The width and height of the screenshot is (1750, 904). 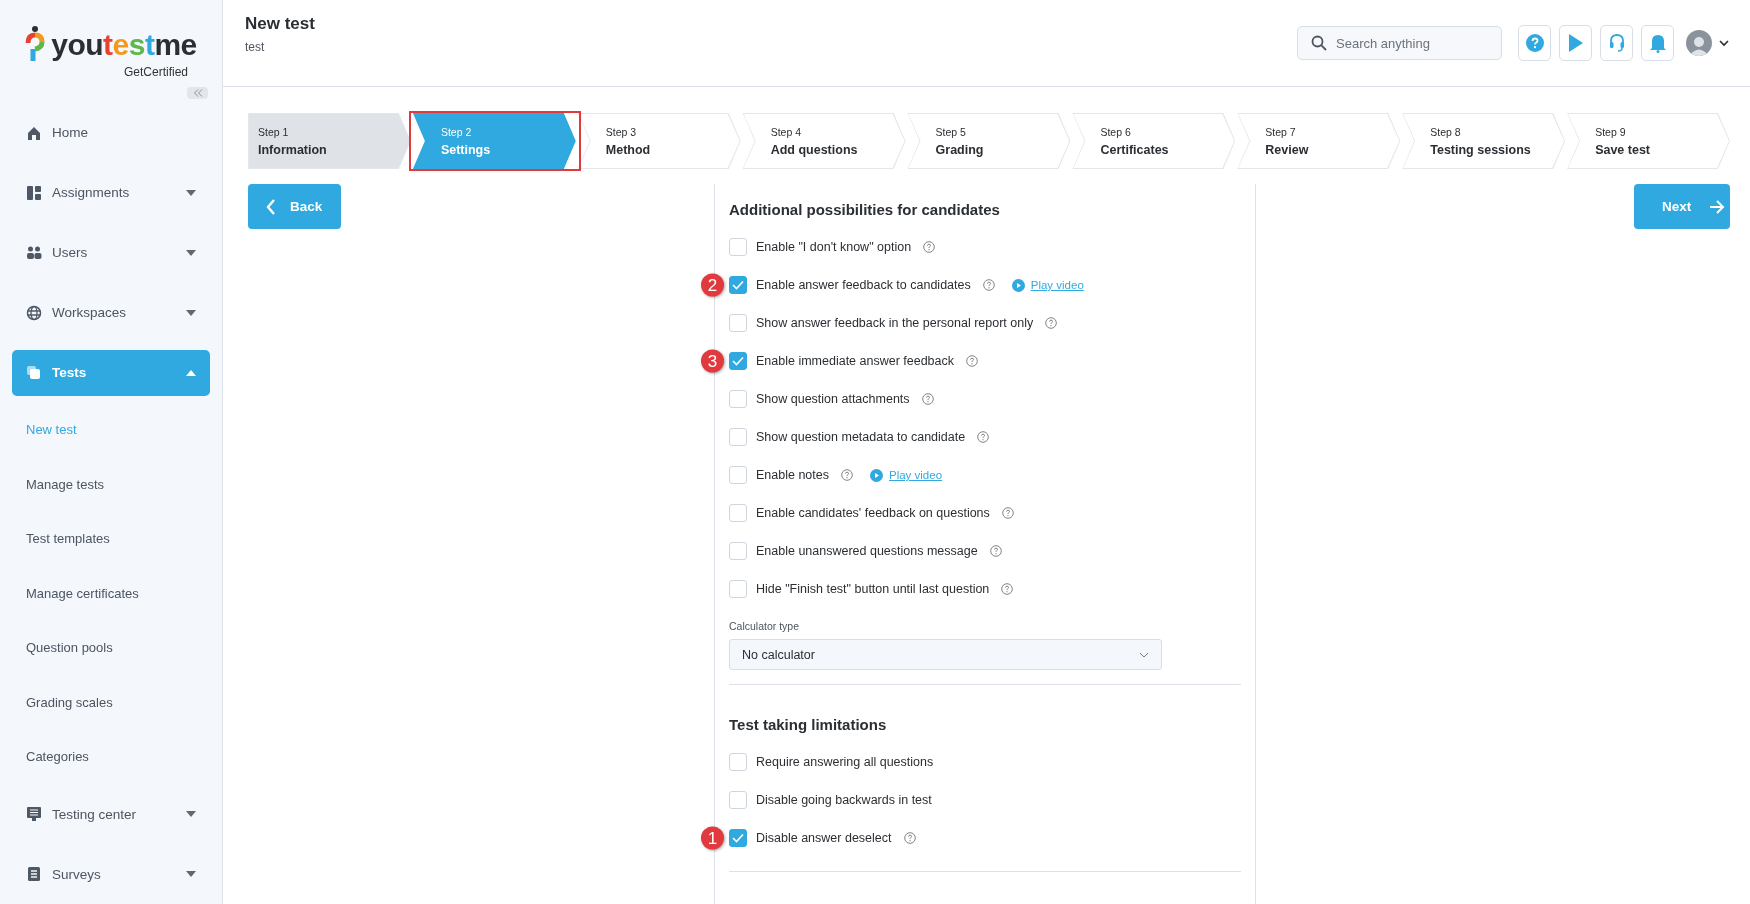 I want to click on logo-text: youtestme, so click(x=124, y=45).